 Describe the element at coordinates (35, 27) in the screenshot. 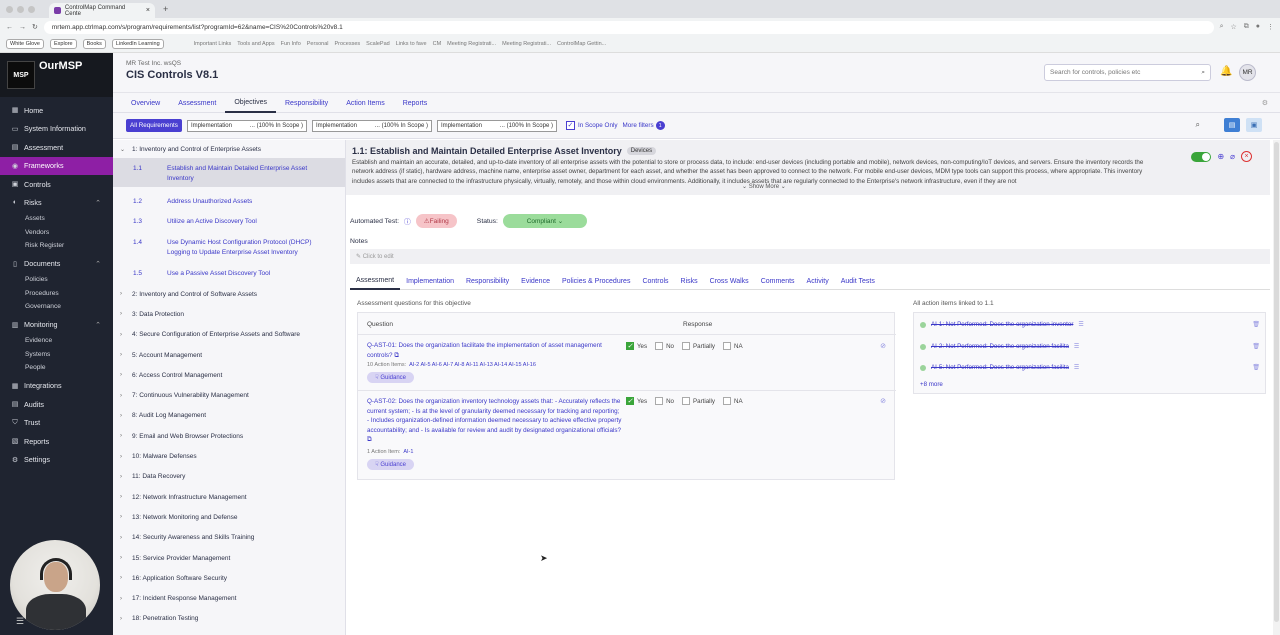

I see `reload-icon: ↻` at that location.